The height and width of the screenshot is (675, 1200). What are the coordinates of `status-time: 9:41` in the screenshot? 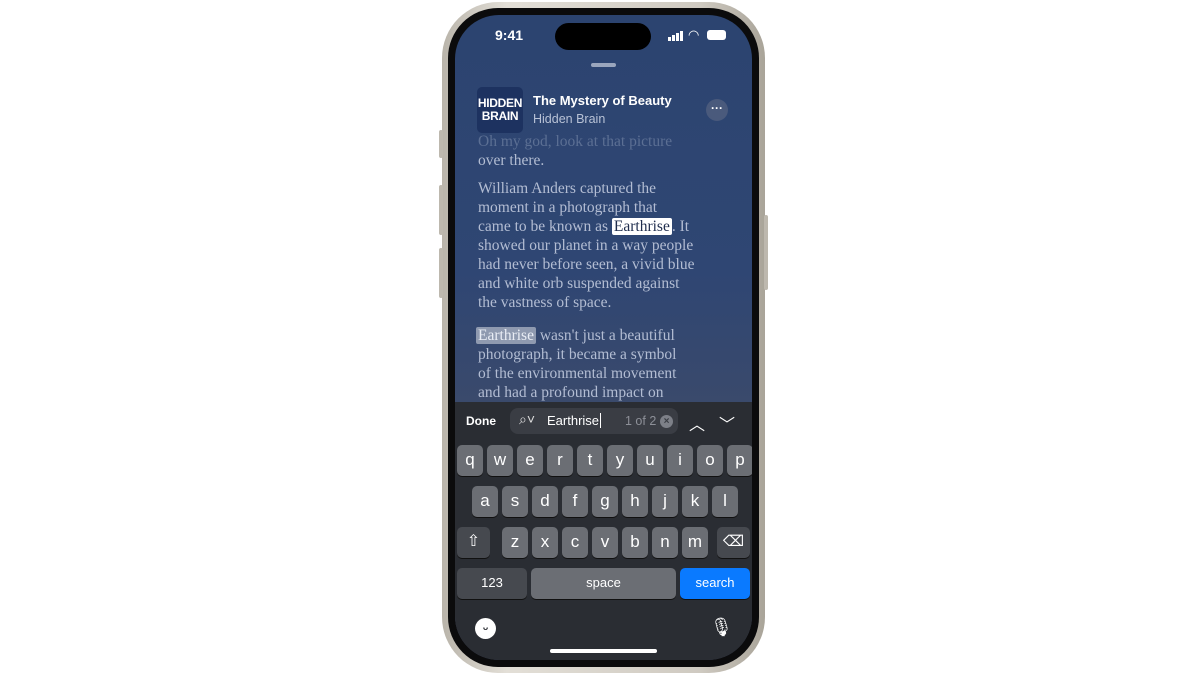 It's located at (509, 35).